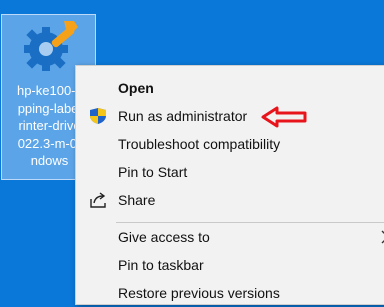 Image resolution: width=384 pixels, height=307 pixels. What do you see at coordinates (230, 265) in the screenshot?
I see `menu-item-pin-to-taskbar: Pin to taskbar` at bounding box center [230, 265].